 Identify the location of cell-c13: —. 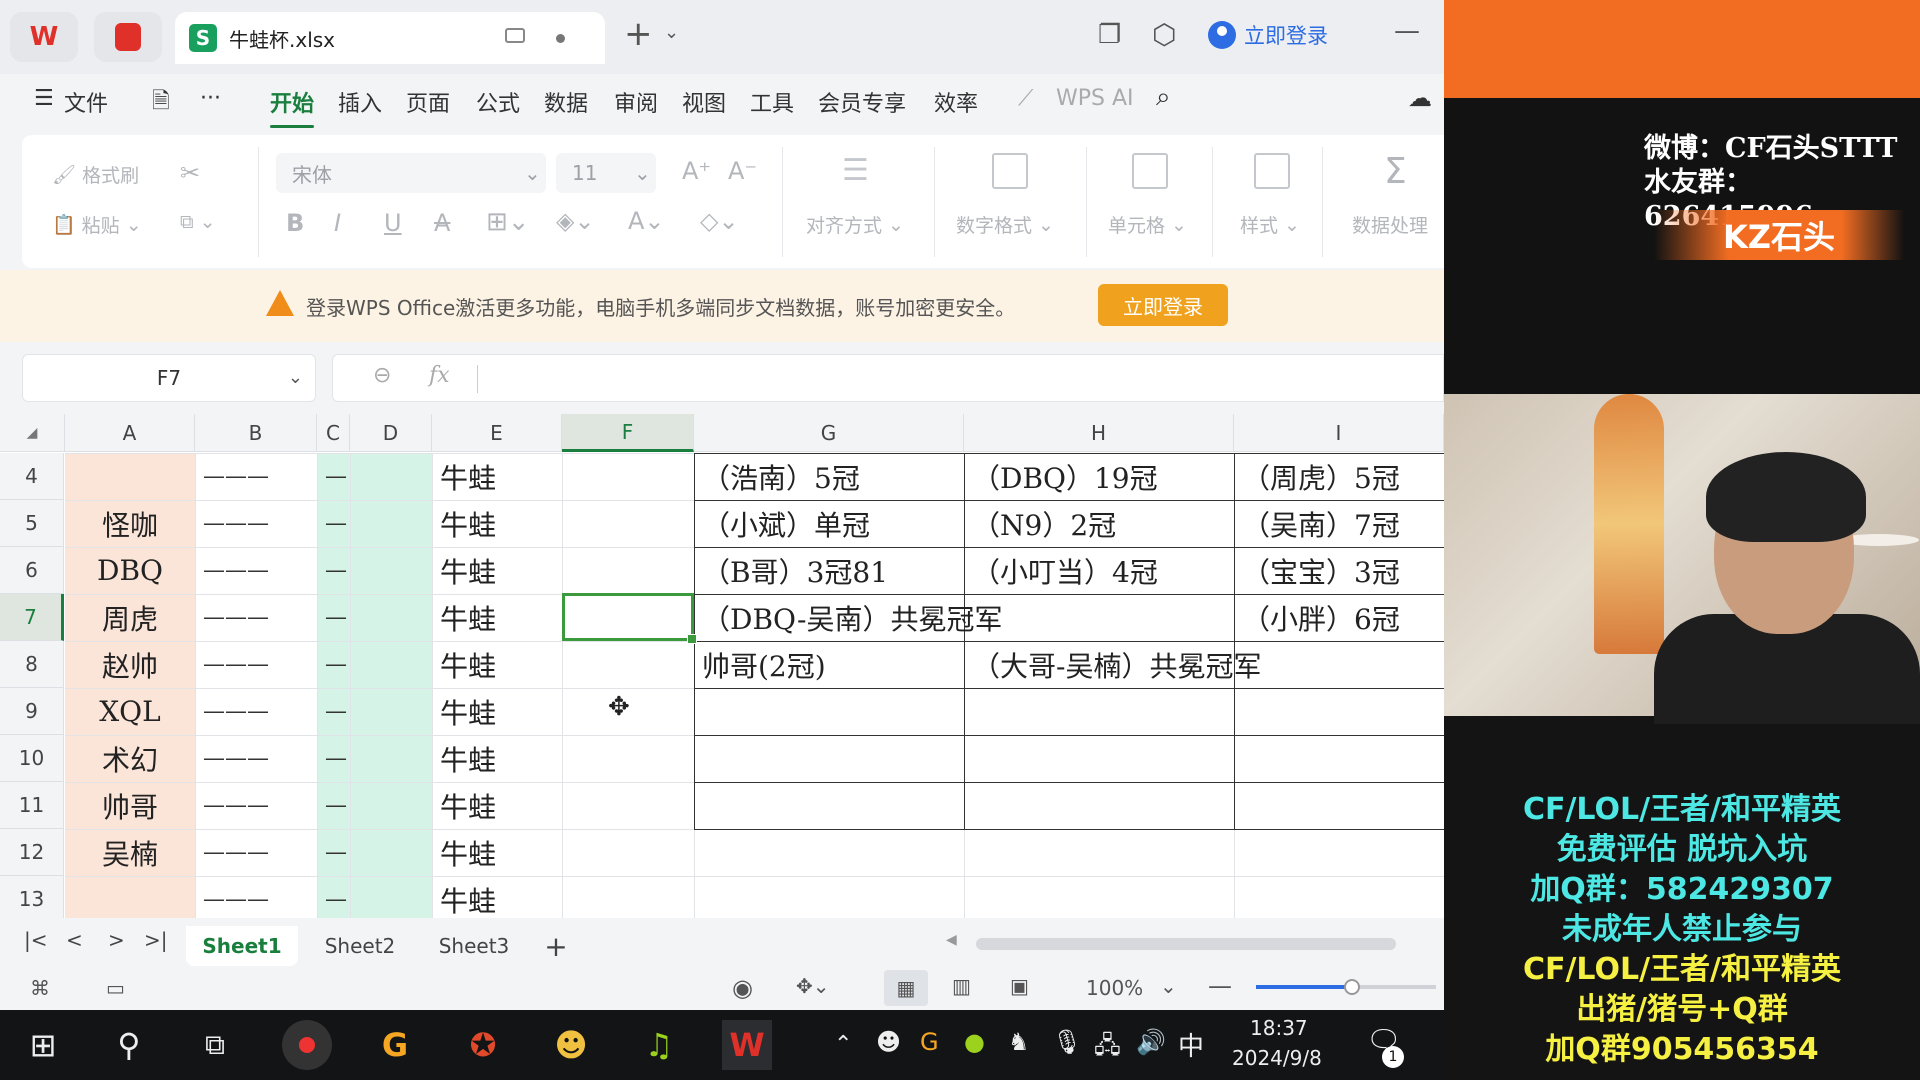
(336, 897).